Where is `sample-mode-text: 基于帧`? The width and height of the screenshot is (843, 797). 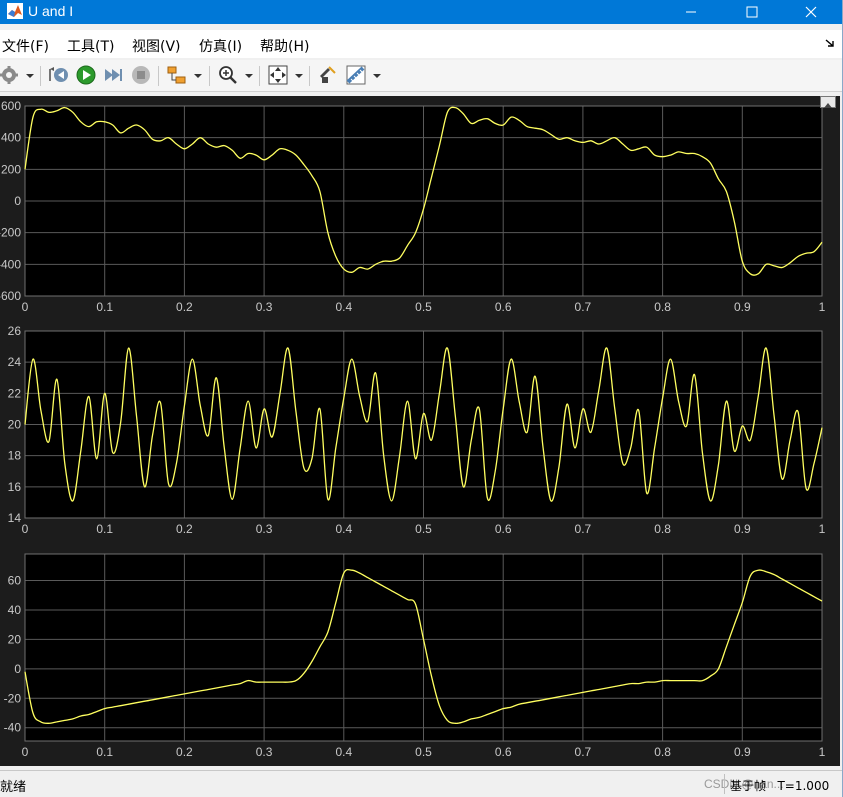
sample-mode-text: 基于帧 is located at coordinates (748, 786).